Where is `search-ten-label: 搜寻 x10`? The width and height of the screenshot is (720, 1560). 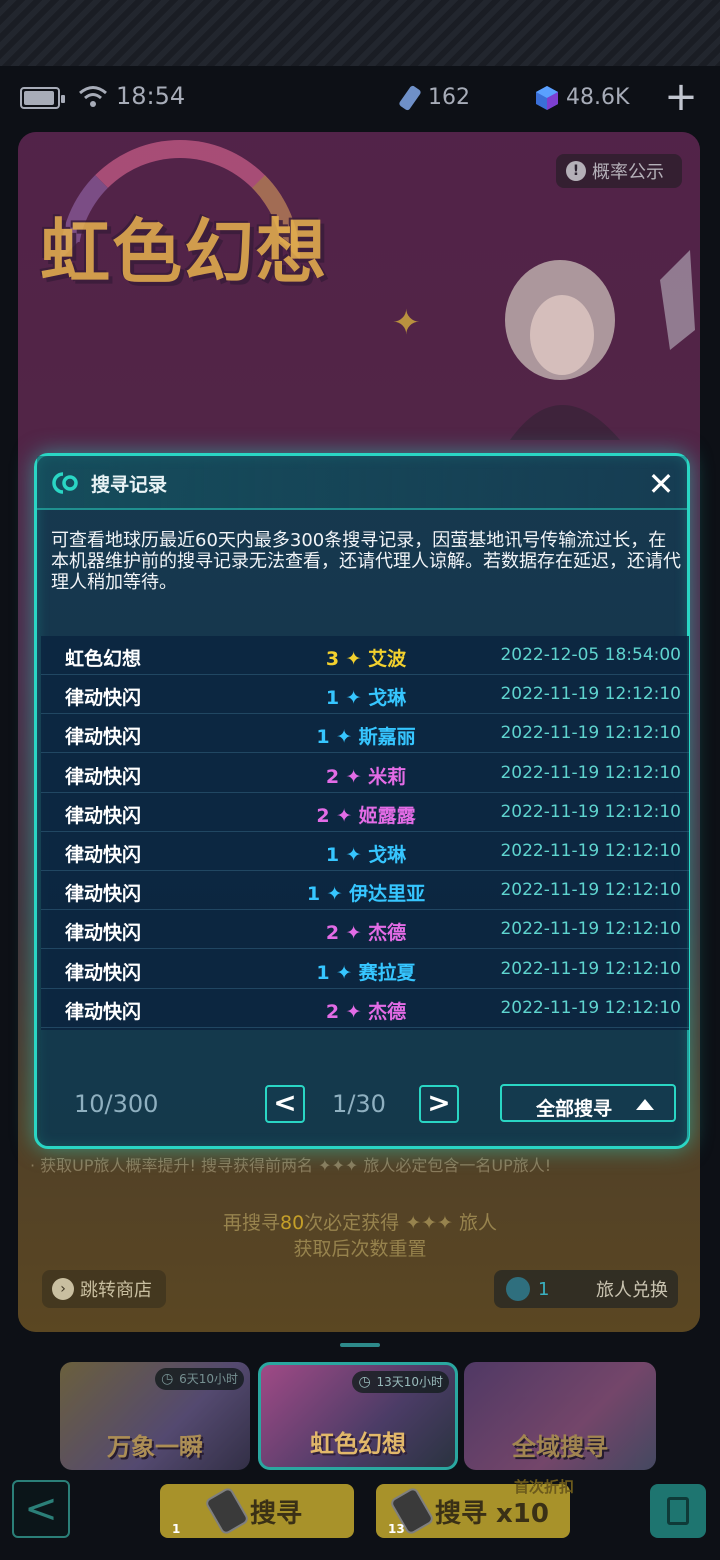 search-ten-label: 搜寻 x10 is located at coordinates (491, 1513).